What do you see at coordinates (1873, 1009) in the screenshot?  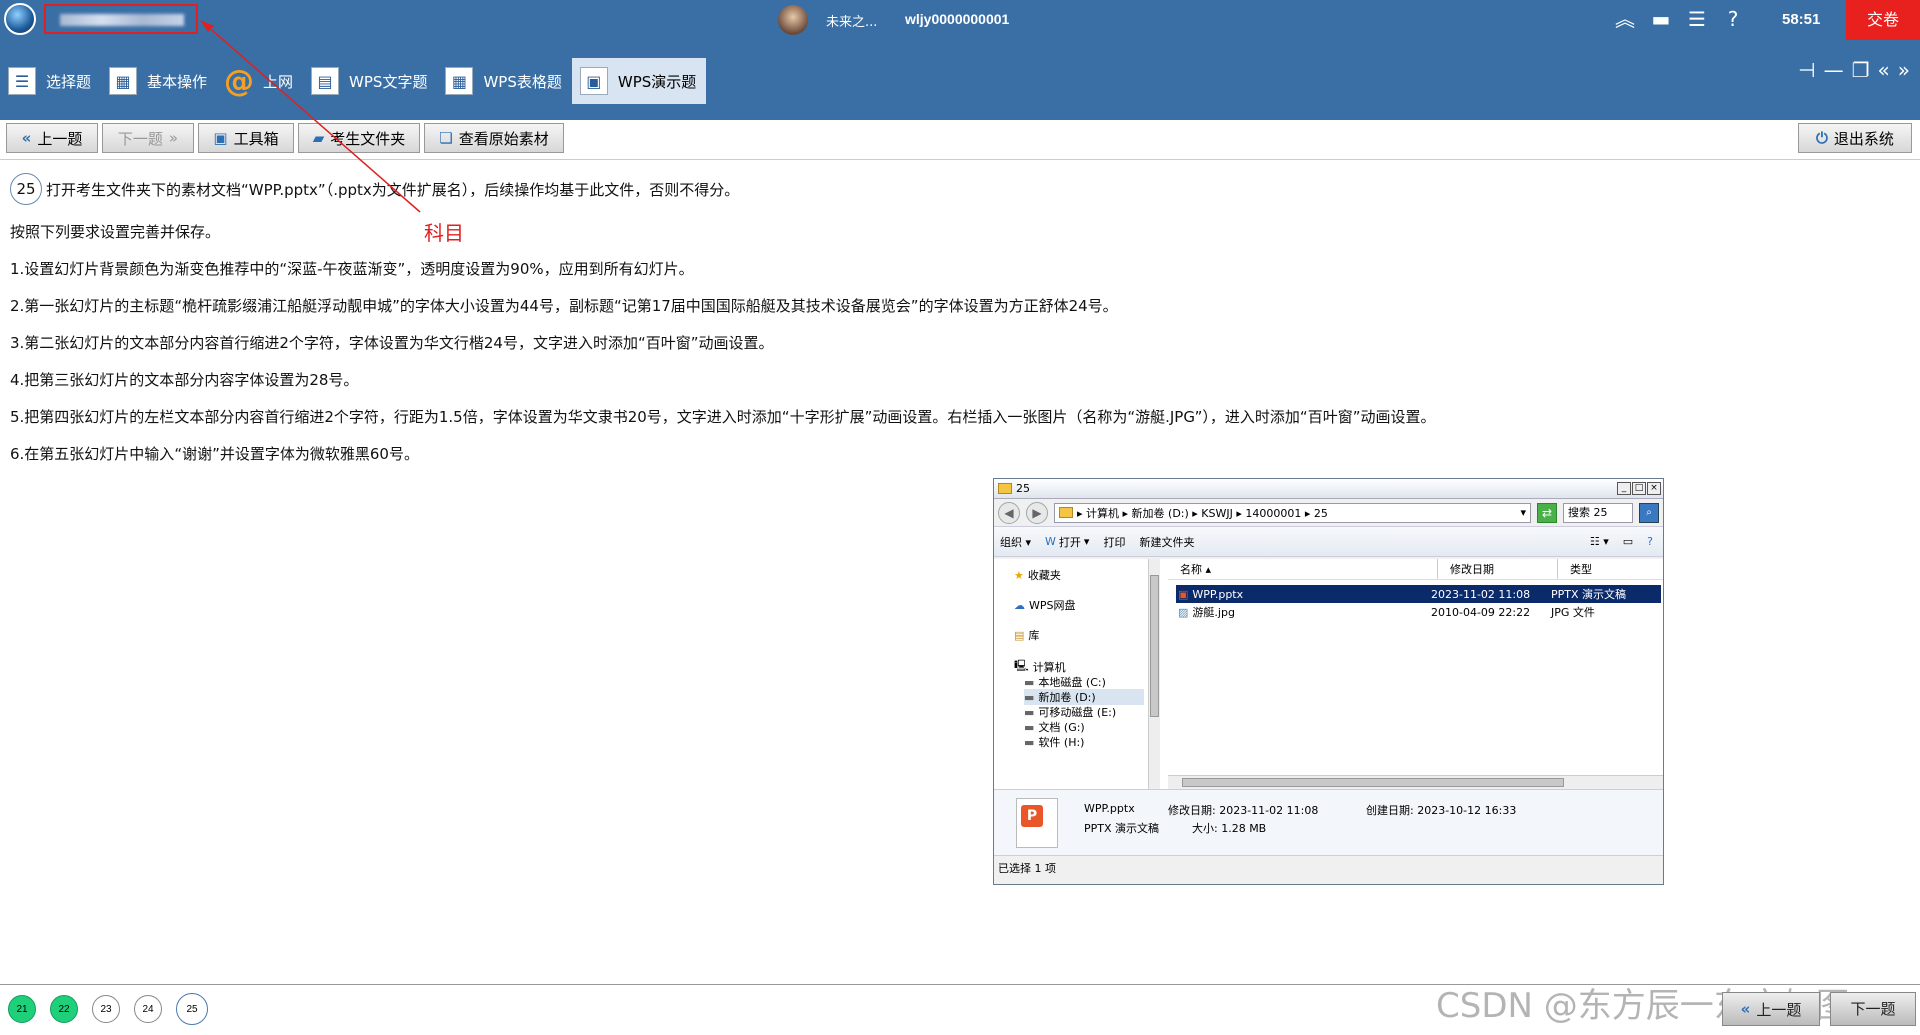 I see `footer-next-button: 下一题` at bounding box center [1873, 1009].